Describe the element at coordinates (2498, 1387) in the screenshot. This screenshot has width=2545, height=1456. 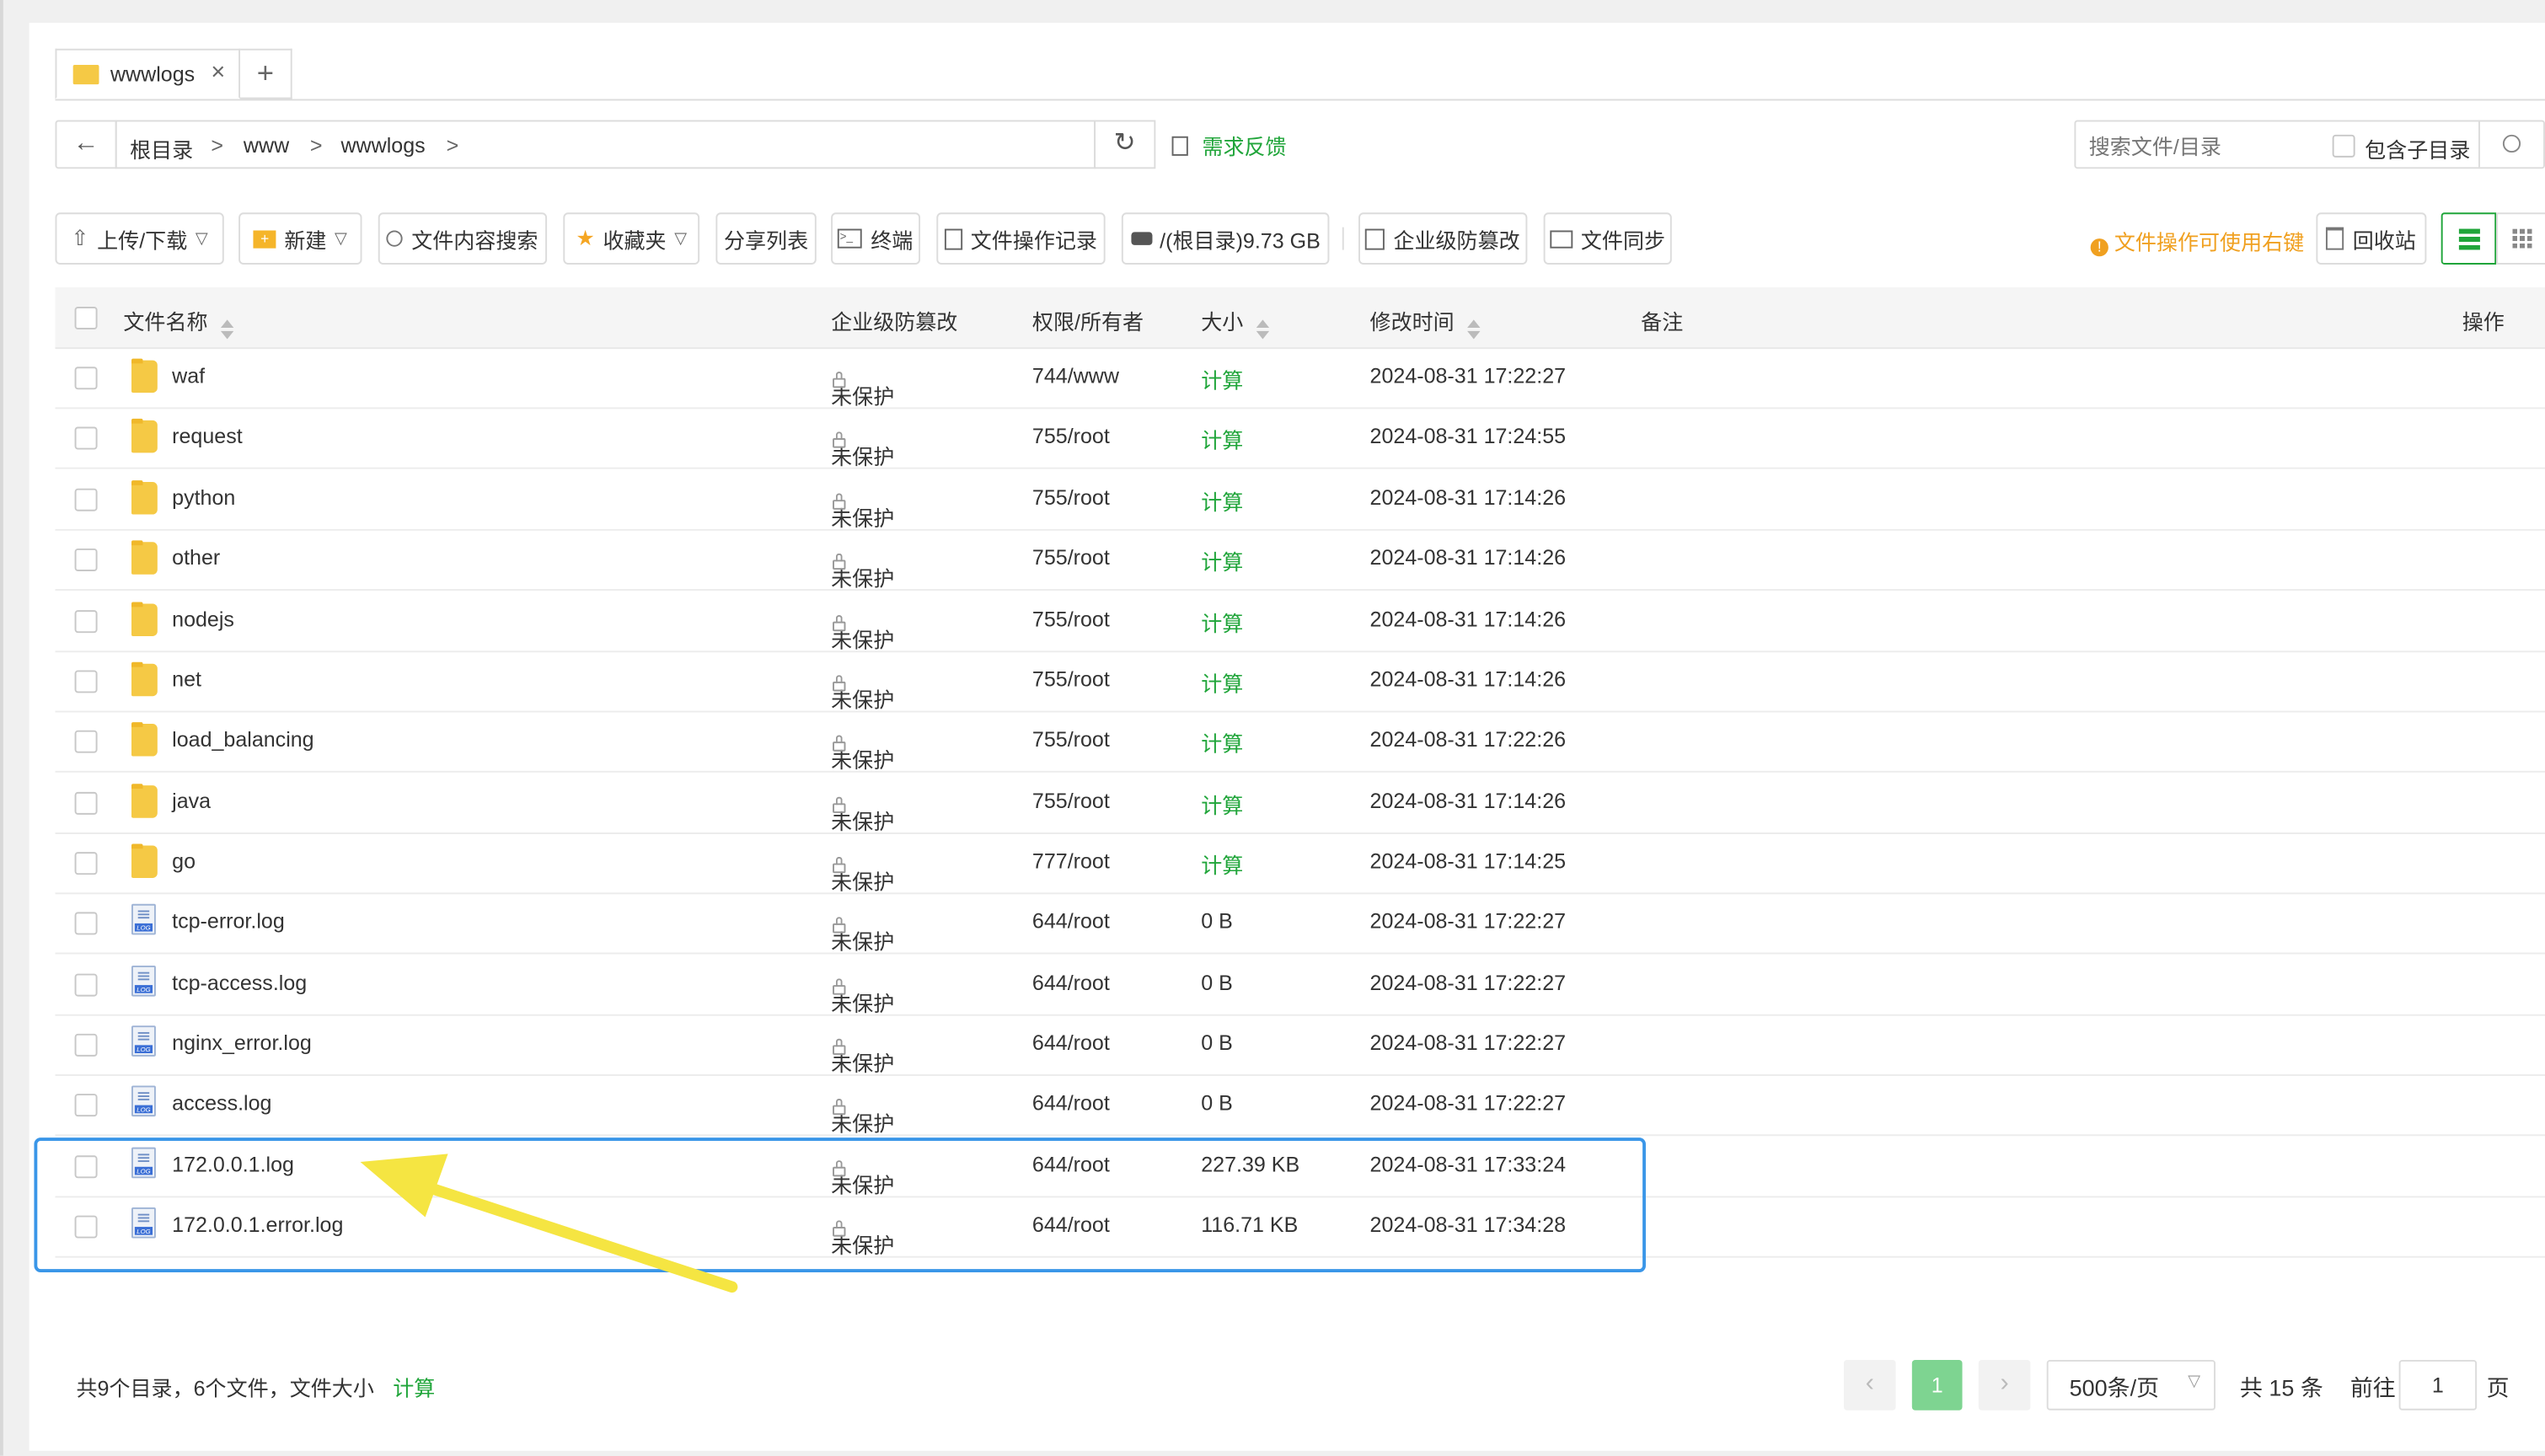
I see `page-unit: 页` at that location.